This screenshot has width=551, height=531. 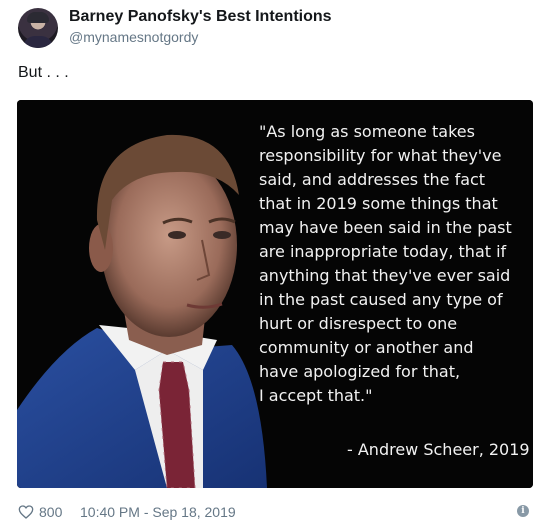 What do you see at coordinates (358, 323) in the screenshot?
I see `quote-line: hurt or disrespect to one` at bounding box center [358, 323].